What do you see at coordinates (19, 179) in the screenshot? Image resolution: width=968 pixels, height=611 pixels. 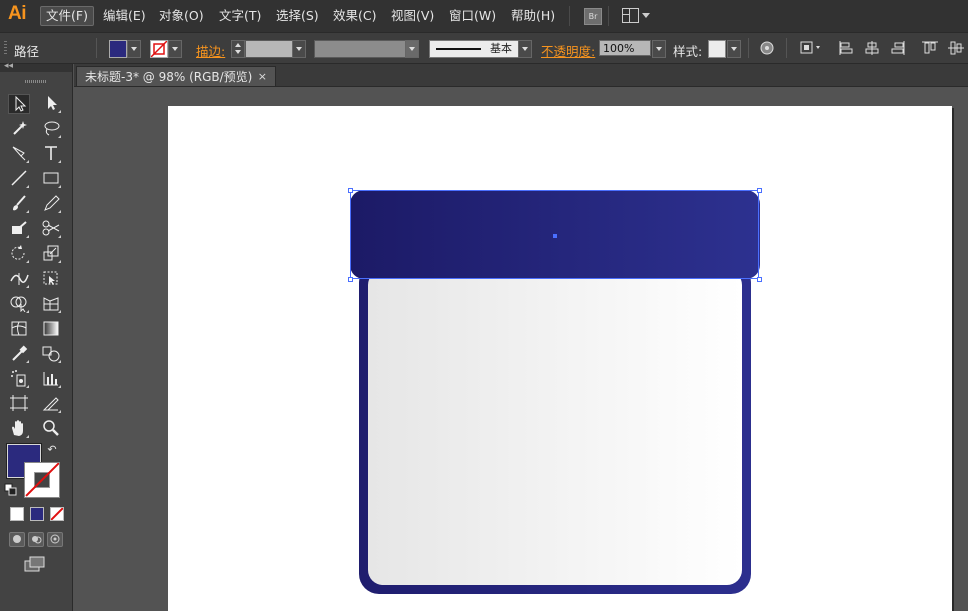 I see `line-segment-tool` at bounding box center [19, 179].